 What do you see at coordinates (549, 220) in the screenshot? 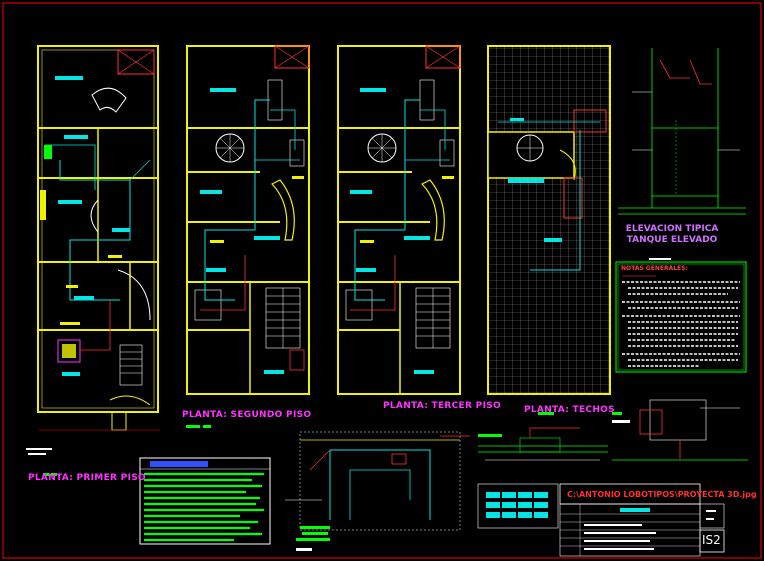
I see `roof-plan` at bounding box center [549, 220].